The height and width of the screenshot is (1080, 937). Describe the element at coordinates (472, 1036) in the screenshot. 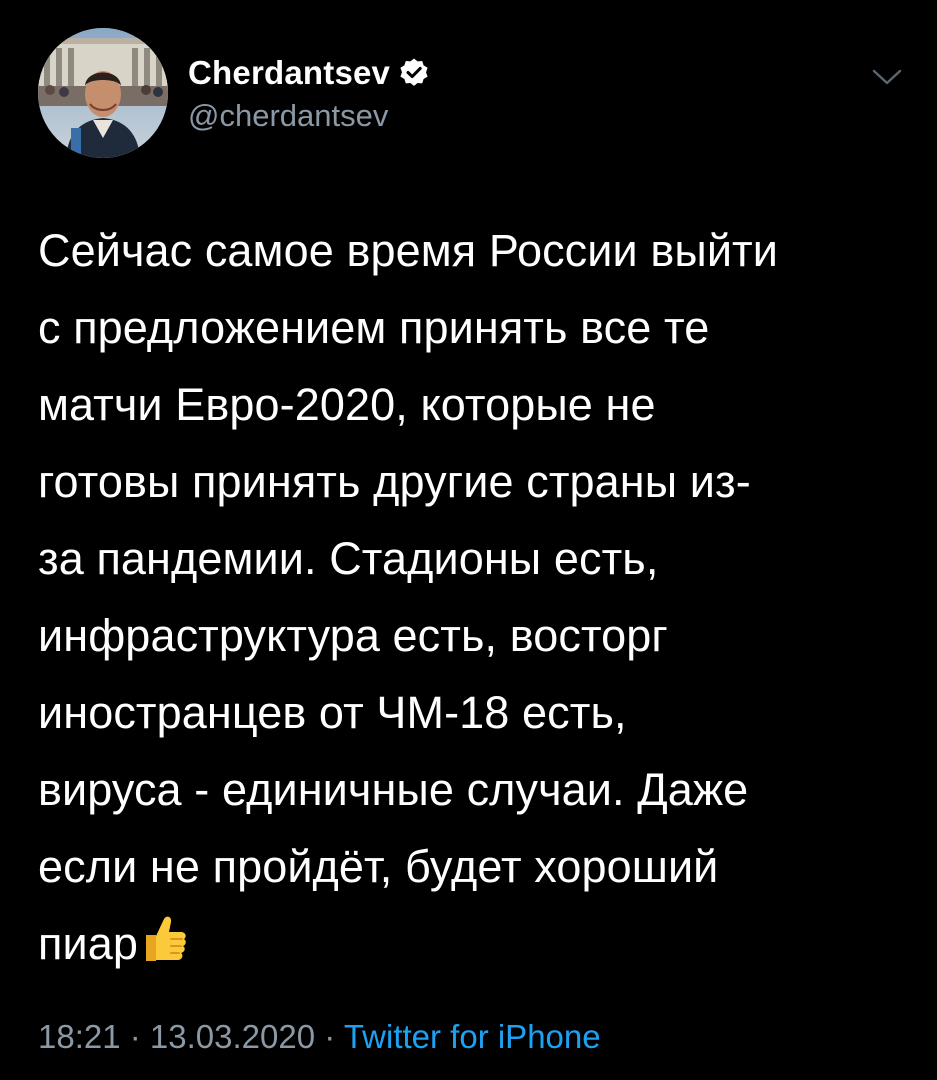

I see `tweet-source-link: Twitter for iPhone` at that location.